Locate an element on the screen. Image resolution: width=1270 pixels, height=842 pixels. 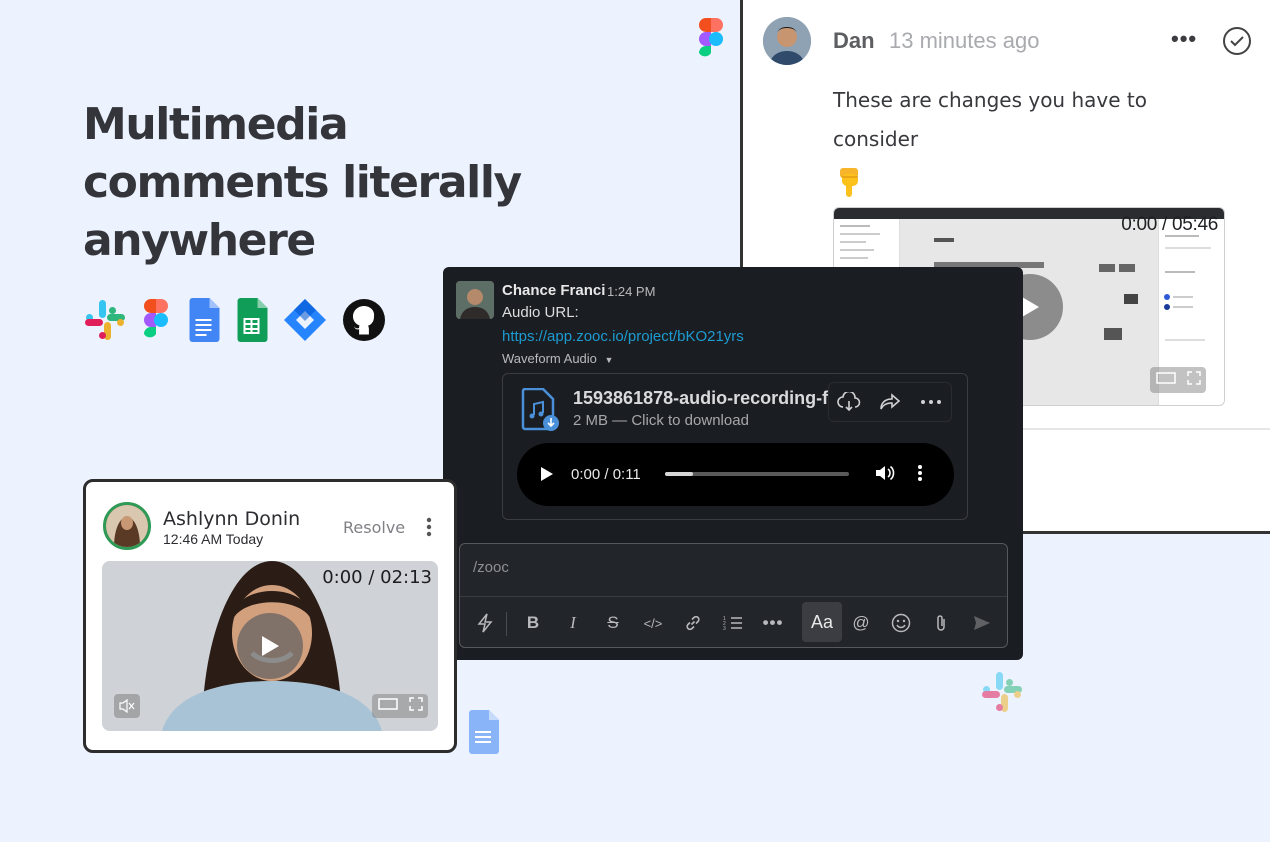
player-more-icon is located at coordinates (920, 475).